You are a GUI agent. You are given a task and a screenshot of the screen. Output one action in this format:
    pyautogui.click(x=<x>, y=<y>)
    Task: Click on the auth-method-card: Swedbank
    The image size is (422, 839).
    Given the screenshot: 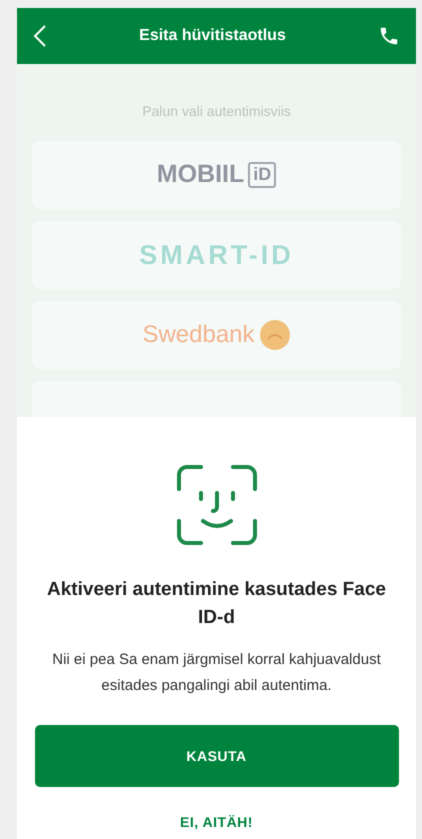 What is the action you would take?
    pyautogui.click(x=216, y=335)
    